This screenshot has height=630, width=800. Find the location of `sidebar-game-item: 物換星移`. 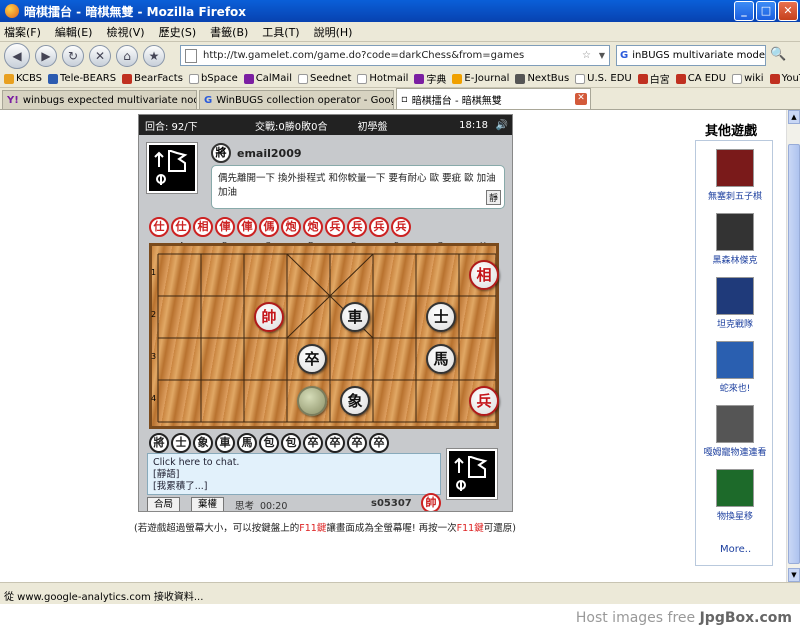

sidebar-game-item: 物換星移 is located at coordinates (735, 495).